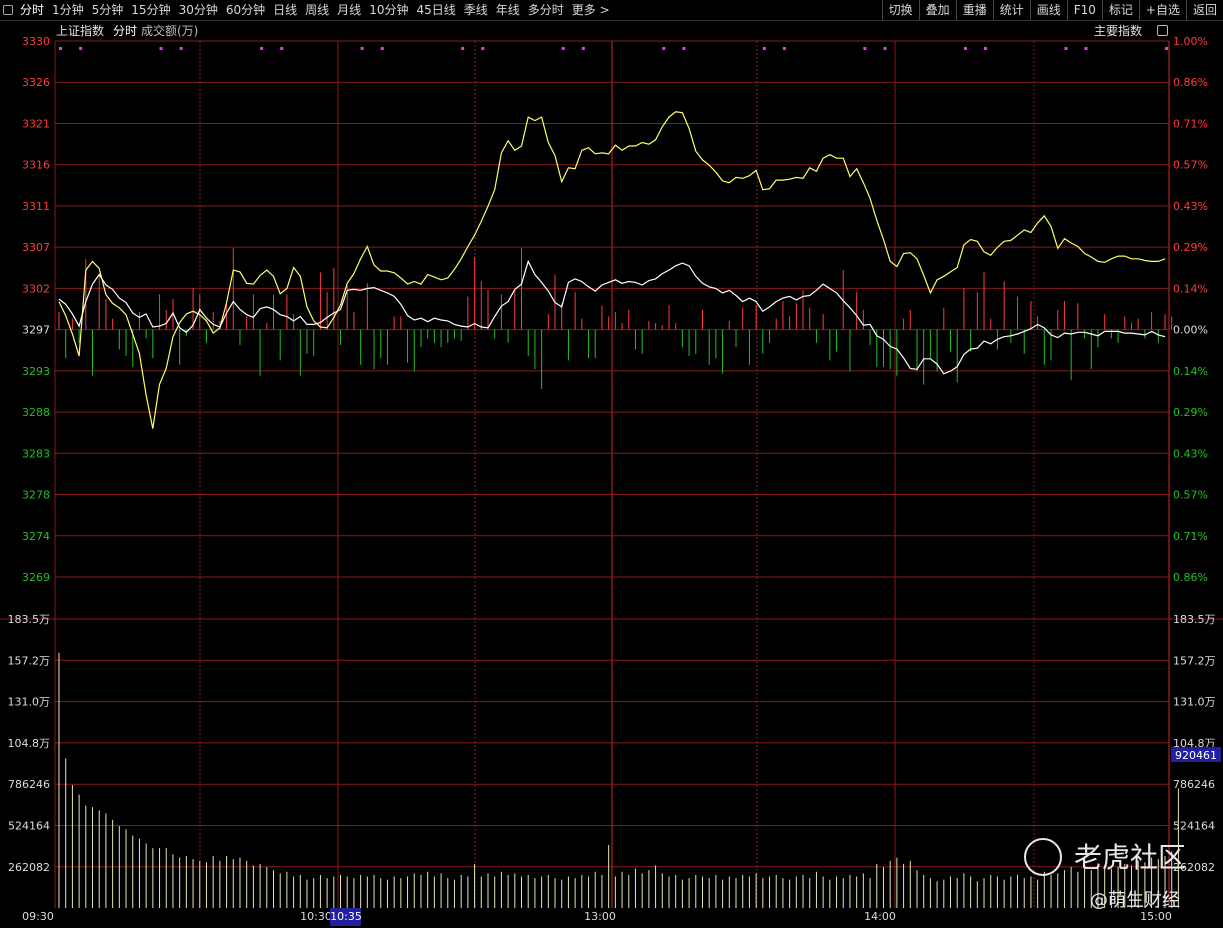 This screenshot has width=1223, height=928. I want to click on watermark-author: @萌生财经, so click(1135, 900).